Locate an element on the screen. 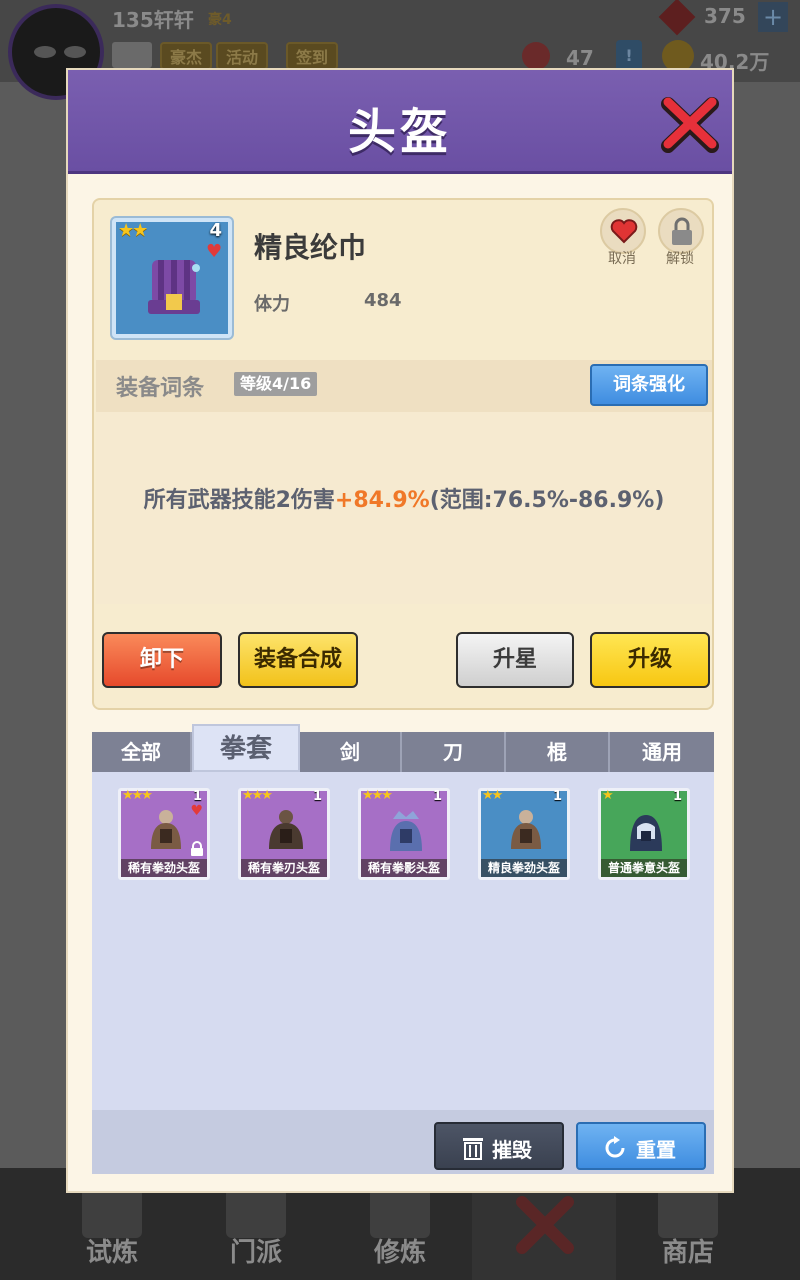 This screenshot has height=1280, width=800. star-up-button: 升星 is located at coordinates (515, 660).